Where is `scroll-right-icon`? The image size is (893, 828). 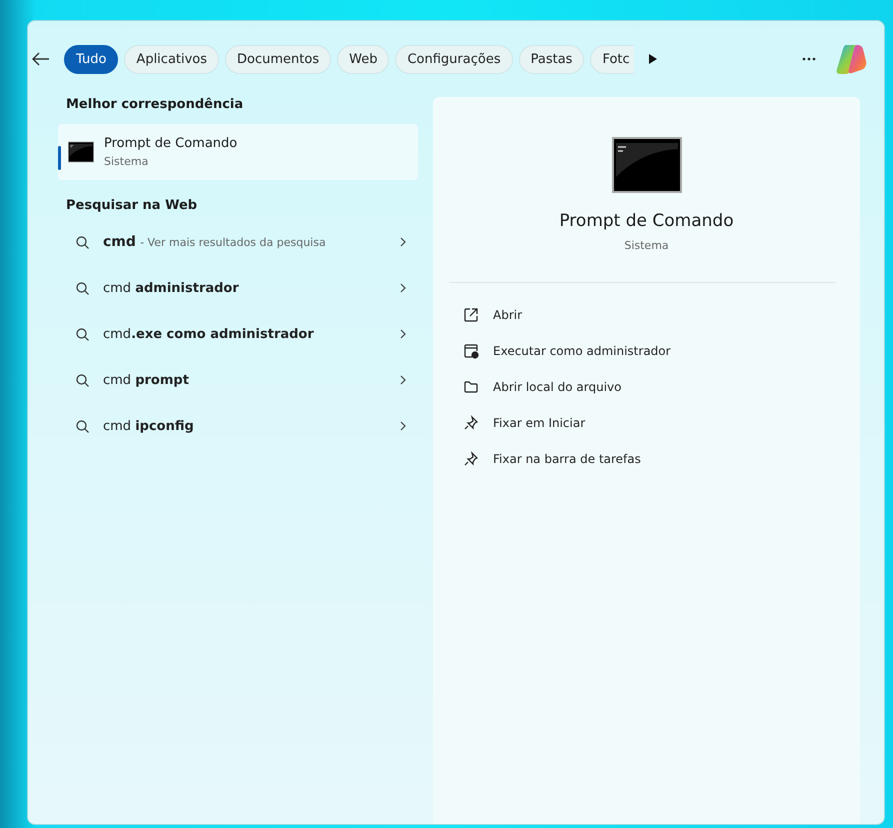 scroll-right-icon is located at coordinates (653, 59).